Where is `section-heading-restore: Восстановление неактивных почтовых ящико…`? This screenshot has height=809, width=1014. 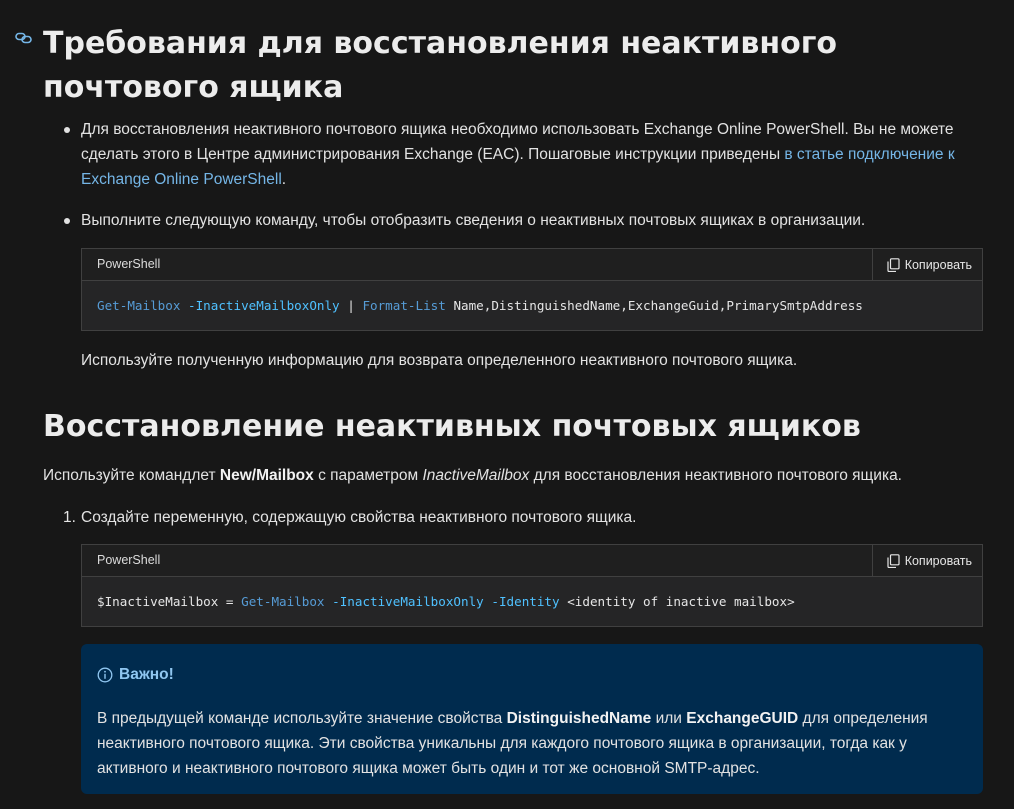
section-heading-restore: Восстановление неактивных почтовых ящико… is located at coordinates (452, 426).